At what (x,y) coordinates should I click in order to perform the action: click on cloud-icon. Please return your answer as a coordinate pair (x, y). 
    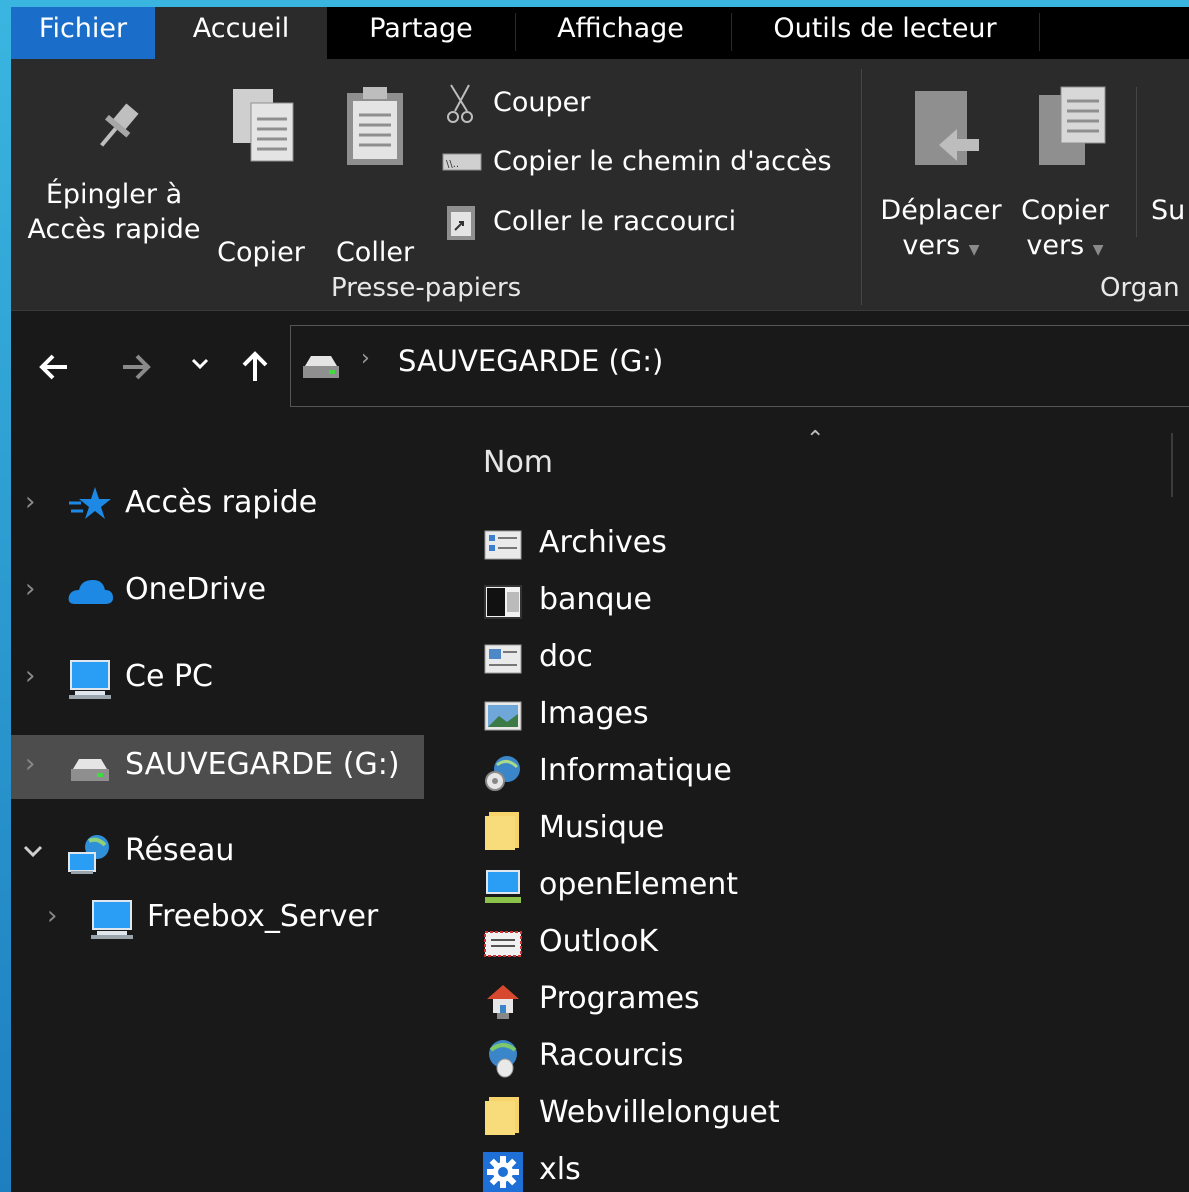
    Looking at the image, I should click on (90, 592).